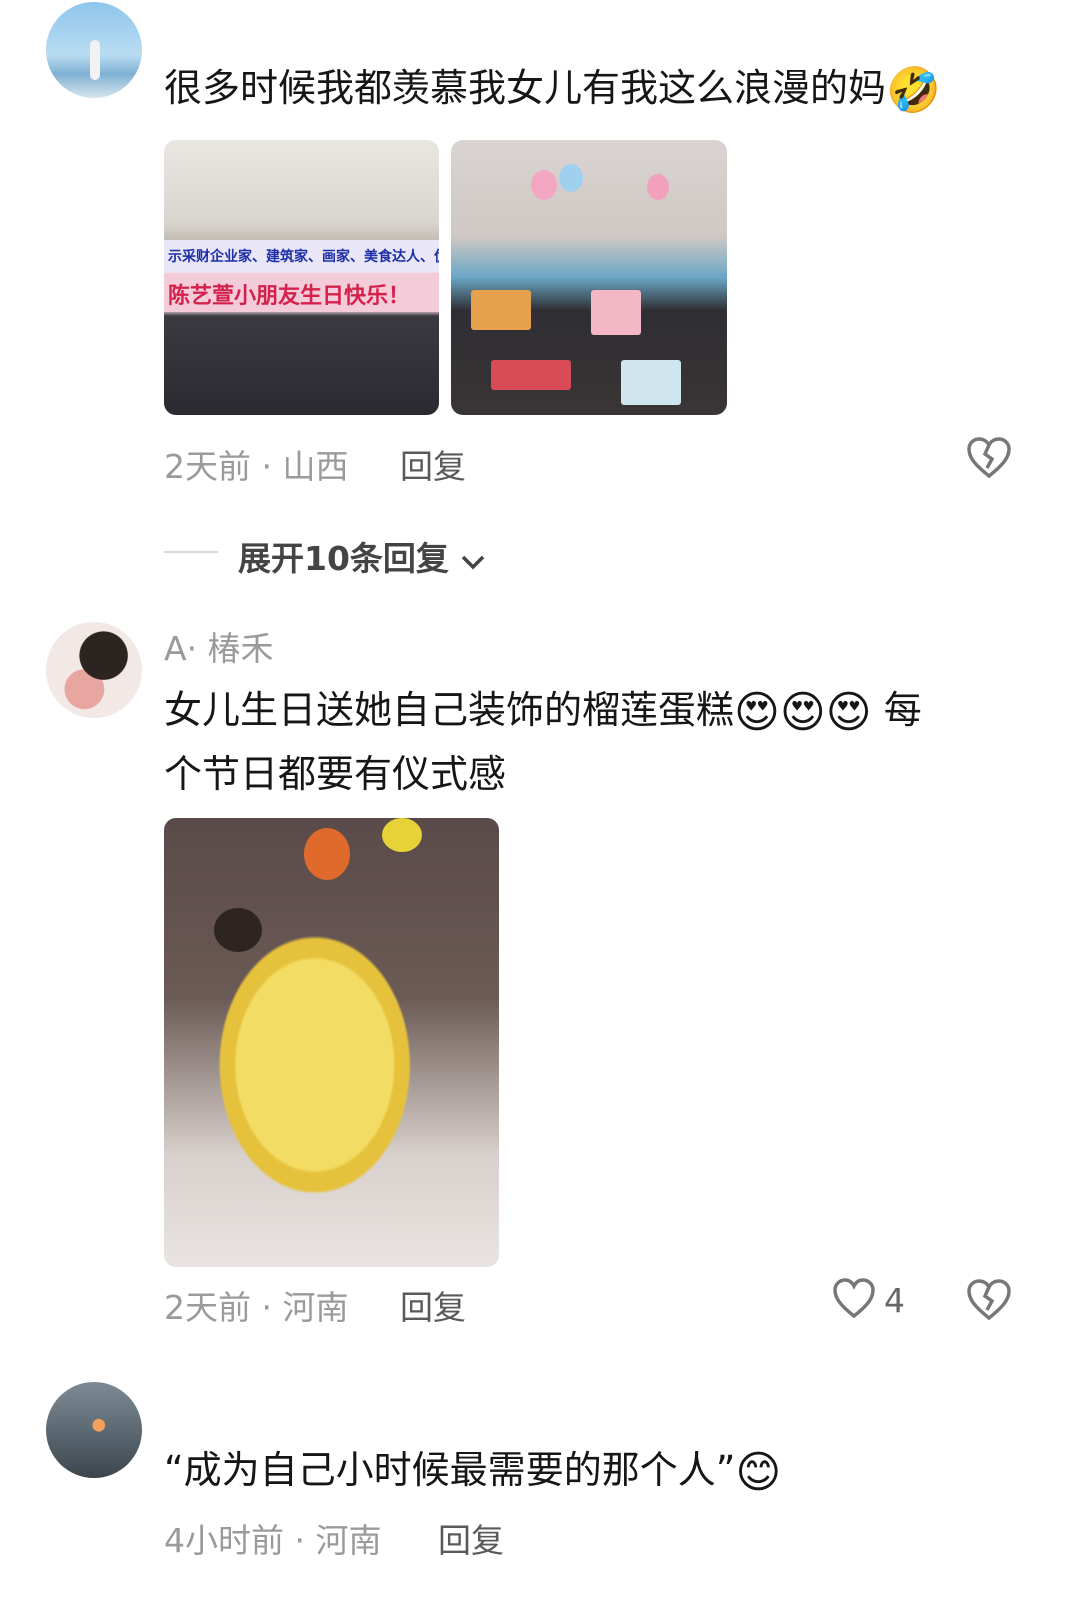 The image size is (1080, 1602). What do you see at coordinates (758, 1472) in the screenshot?
I see `smiling-emoji: 😊` at bounding box center [758, 1472].